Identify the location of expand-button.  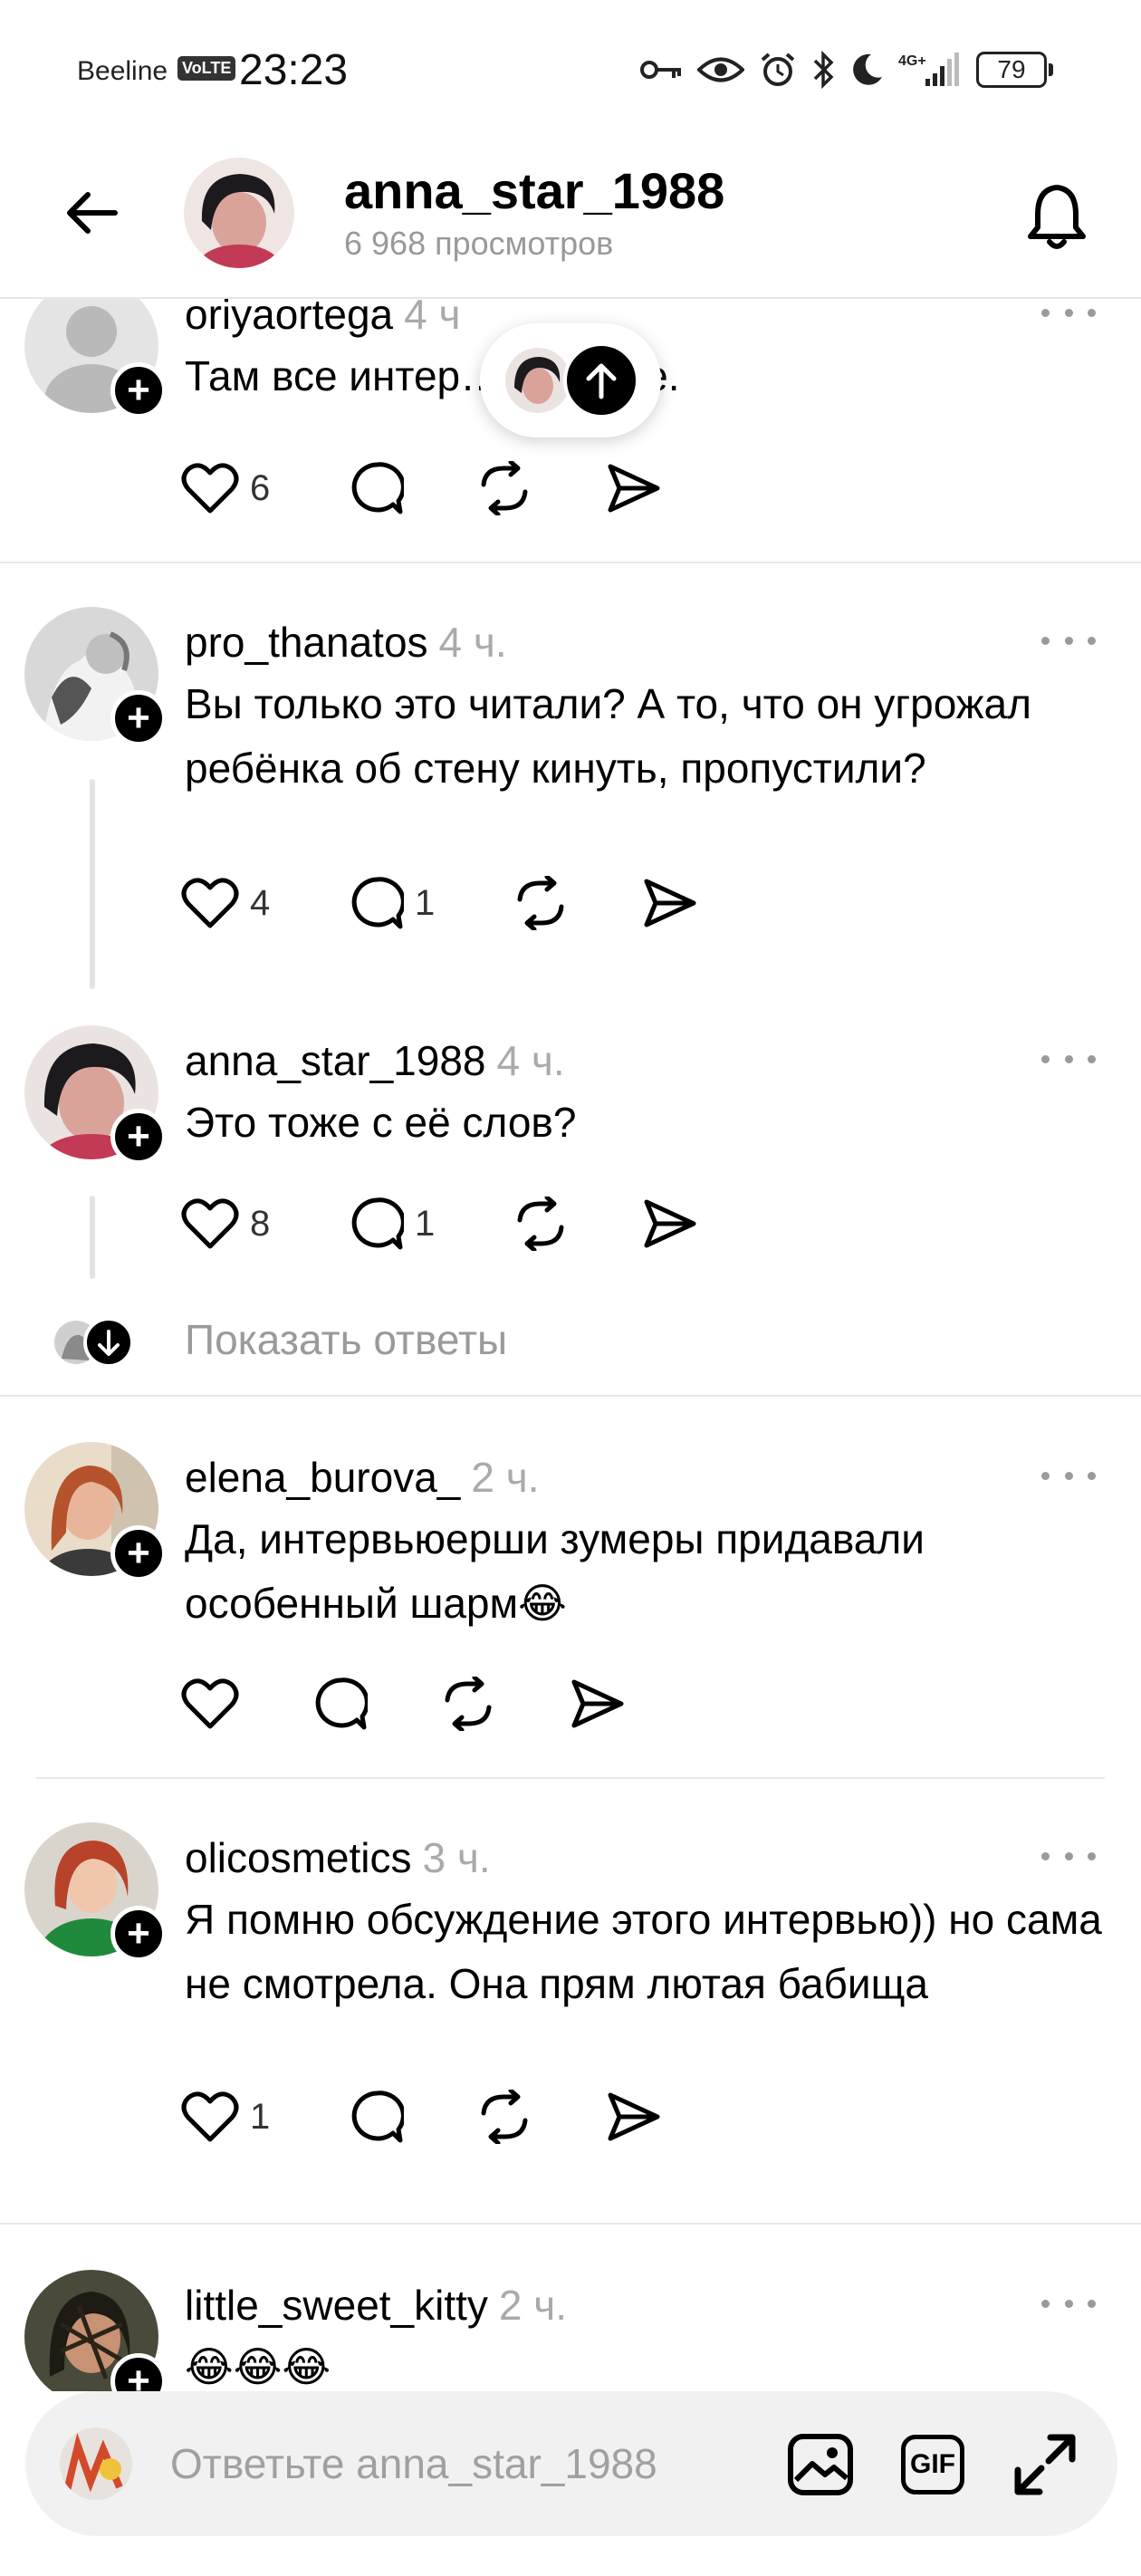
(1045, 2464).